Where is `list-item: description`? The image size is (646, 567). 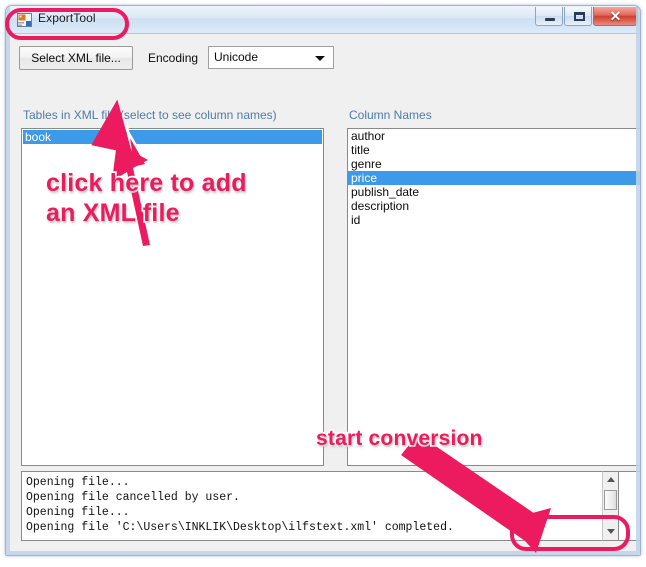 list-item: description is located at coordinates (494, 206).